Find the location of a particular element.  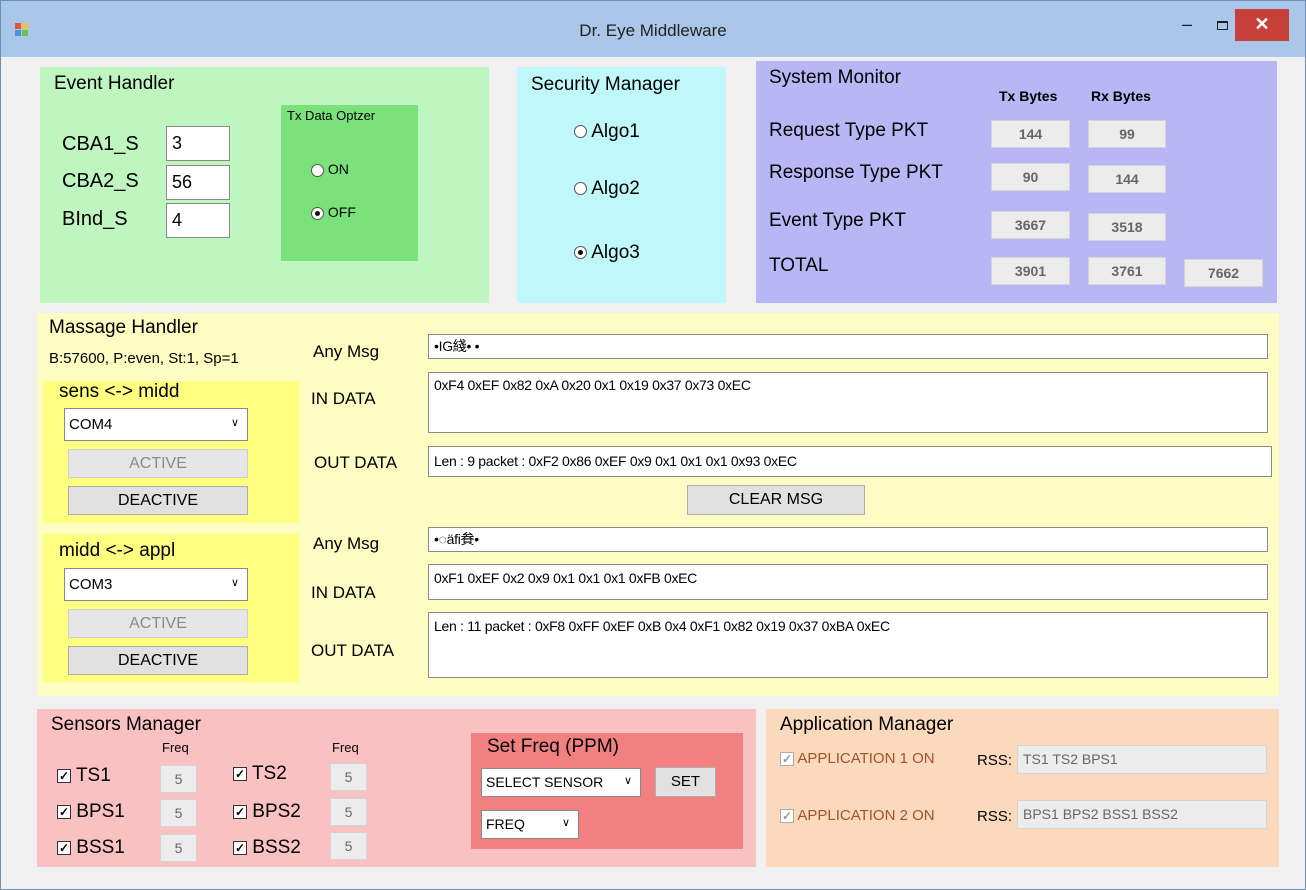

bss1-checkbox: ✓ BSS1 is located at coordinates (91, 848).